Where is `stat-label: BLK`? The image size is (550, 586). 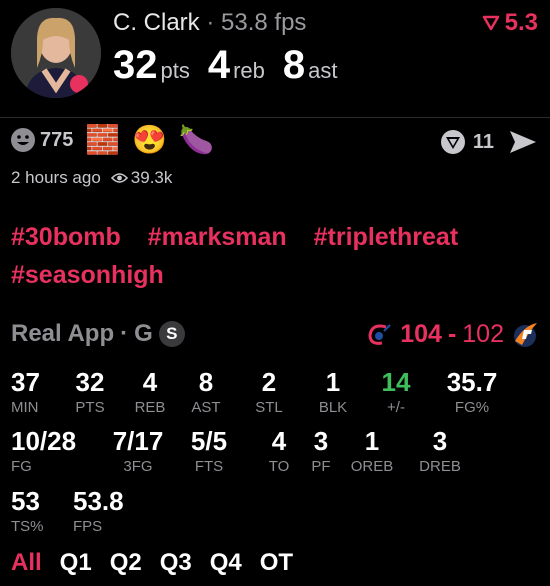
stat-label: BLK is located at coordinates (333, 407).